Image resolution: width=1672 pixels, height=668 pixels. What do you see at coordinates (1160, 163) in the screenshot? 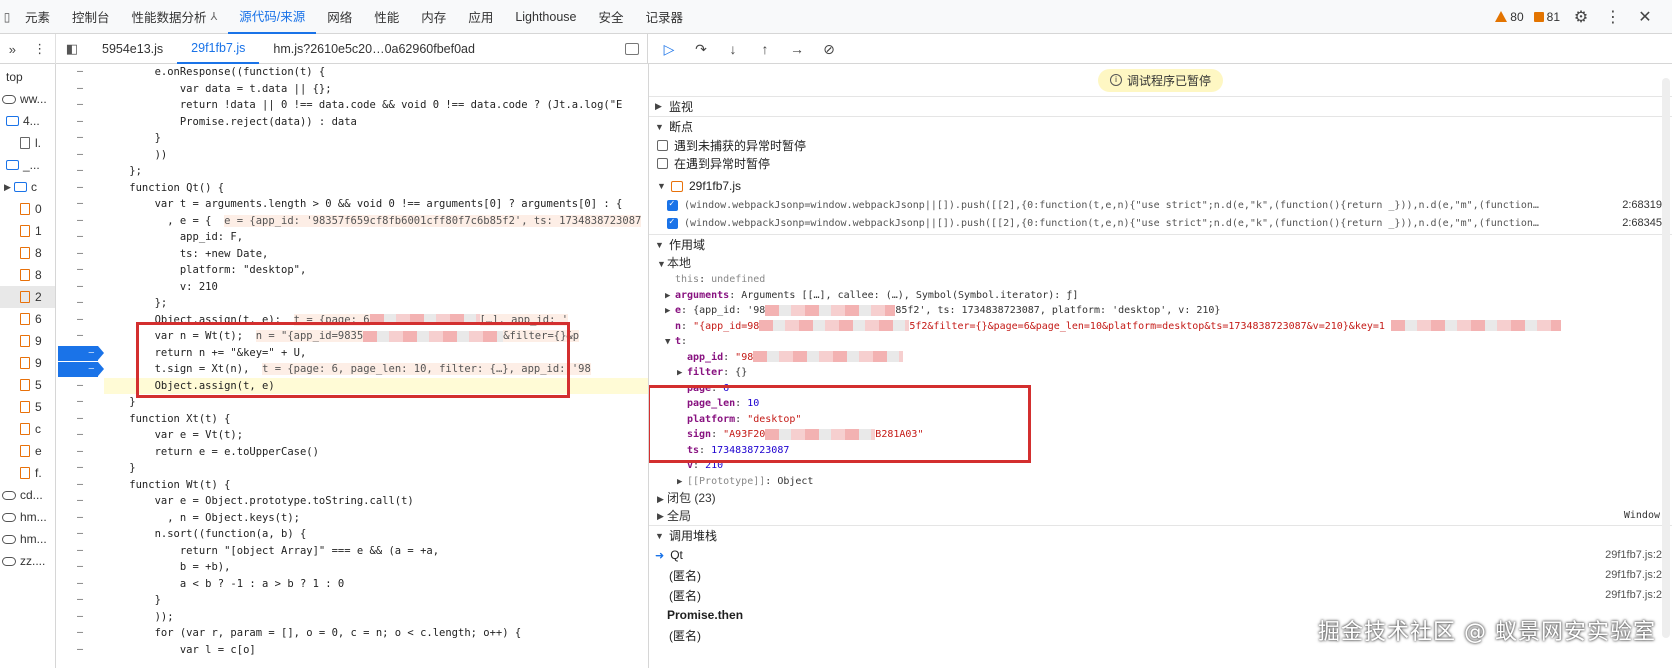
I see `pause-caught-option: 在遇到异常时暂停` at bounding box center [1160, 163].